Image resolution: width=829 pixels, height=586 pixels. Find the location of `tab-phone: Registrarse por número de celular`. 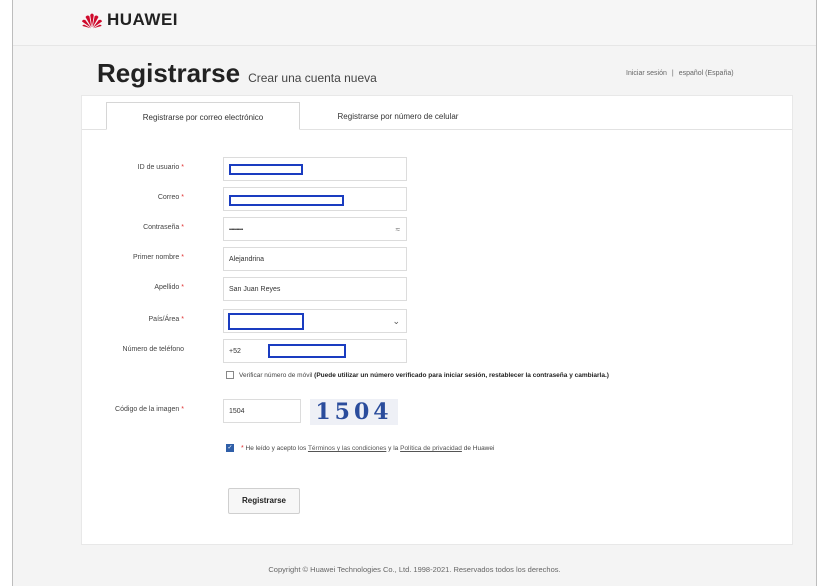

tab-phone: Registrarse por número de celular is located at coordinates (398, 116).